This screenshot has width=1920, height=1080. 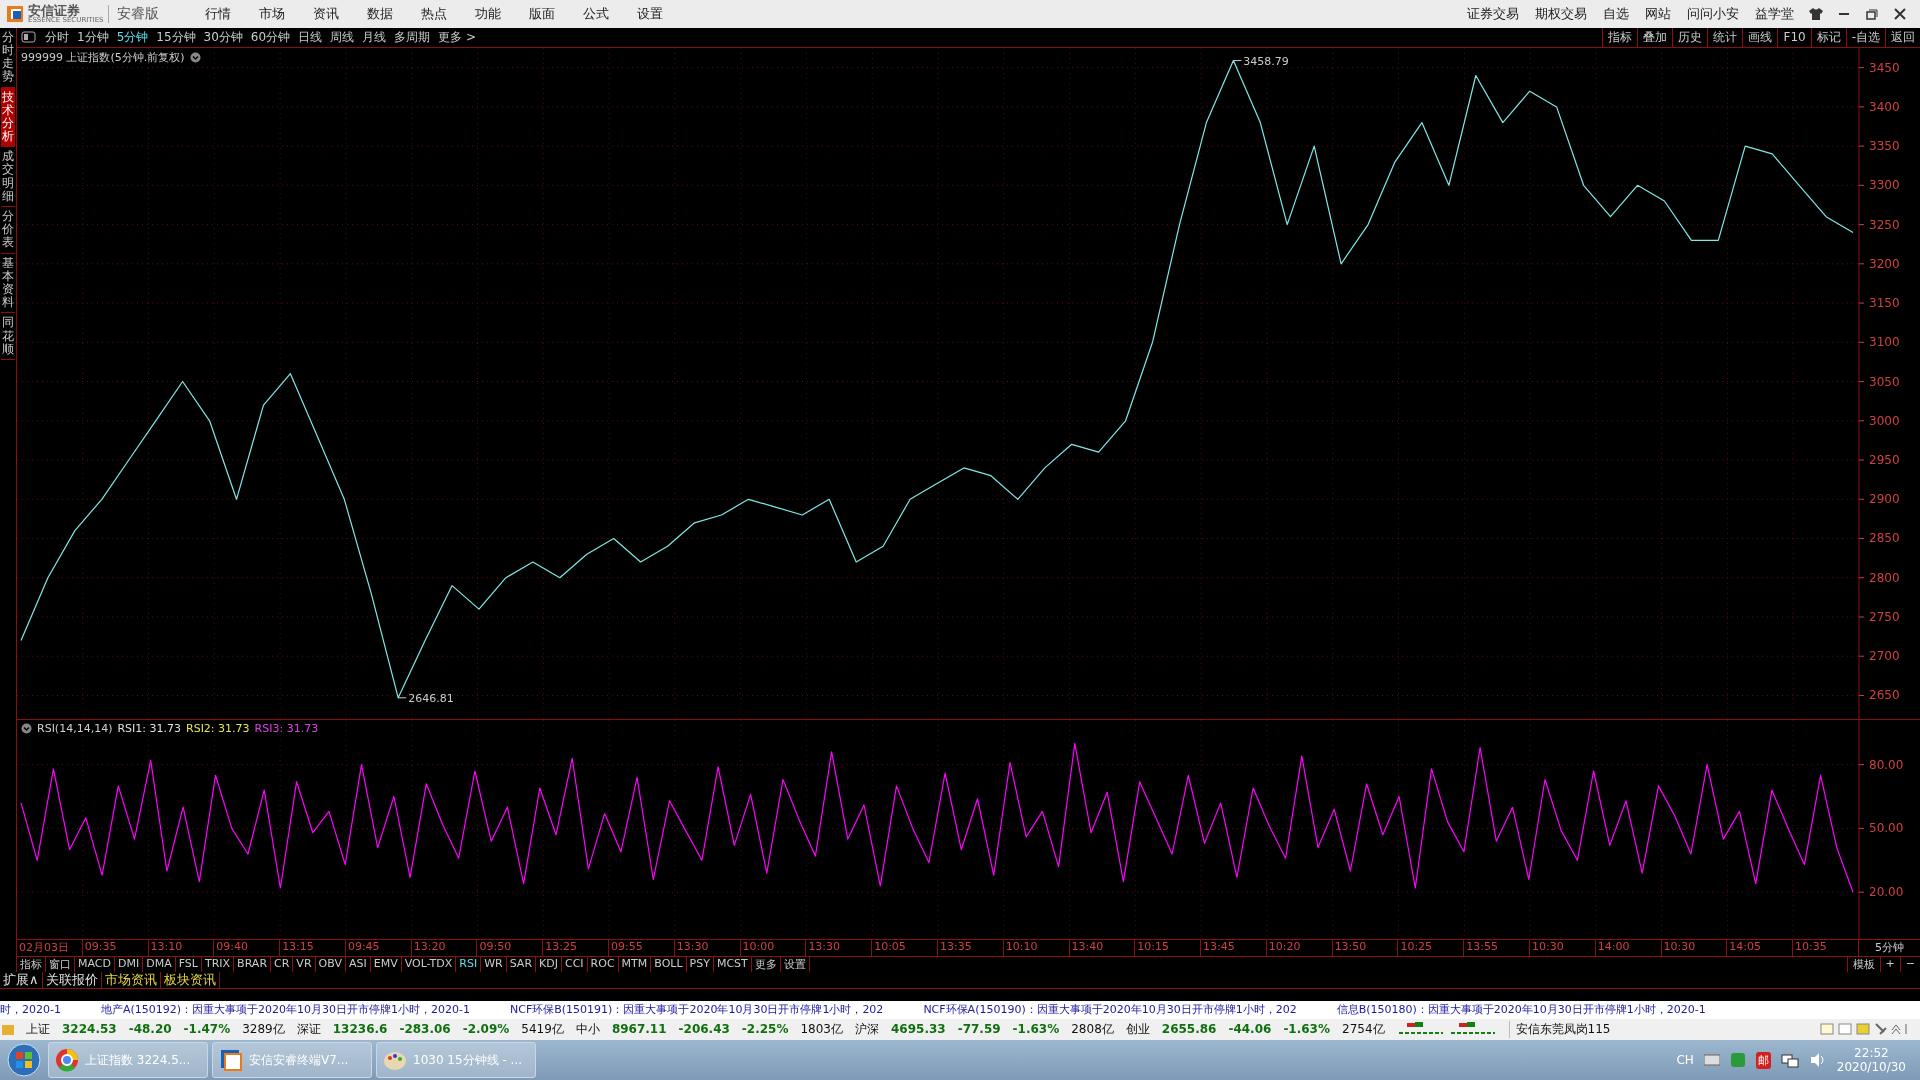 I want to click on period-tab: 30分钟, so click(x=223, y=37).